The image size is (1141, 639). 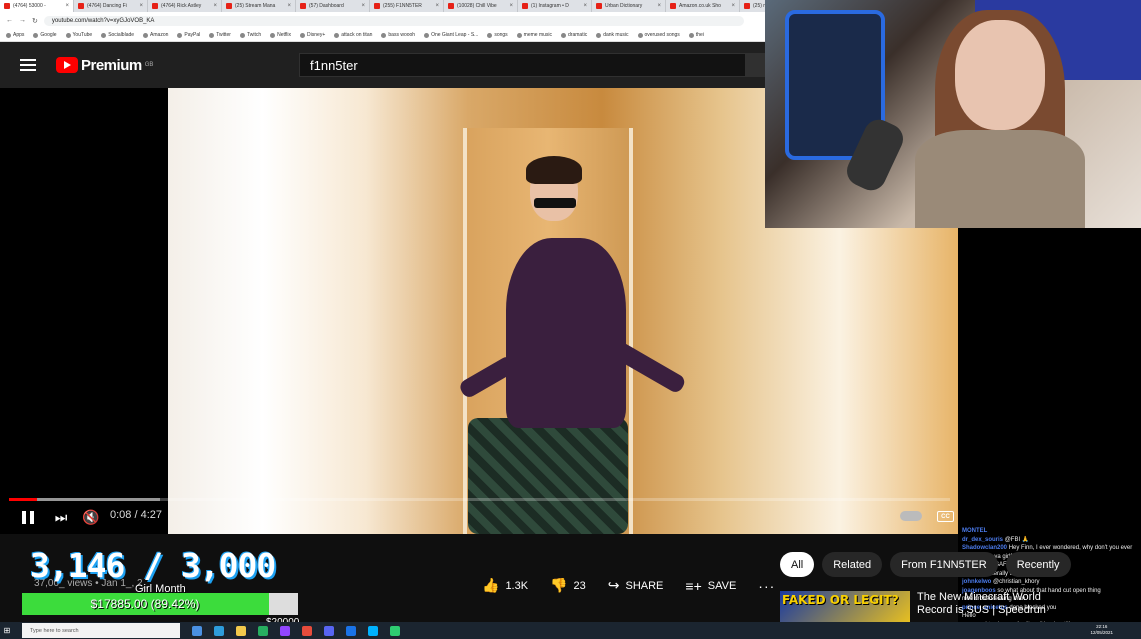 I want to click on search-input: f1nn5ter, so click(x=522, y=65).